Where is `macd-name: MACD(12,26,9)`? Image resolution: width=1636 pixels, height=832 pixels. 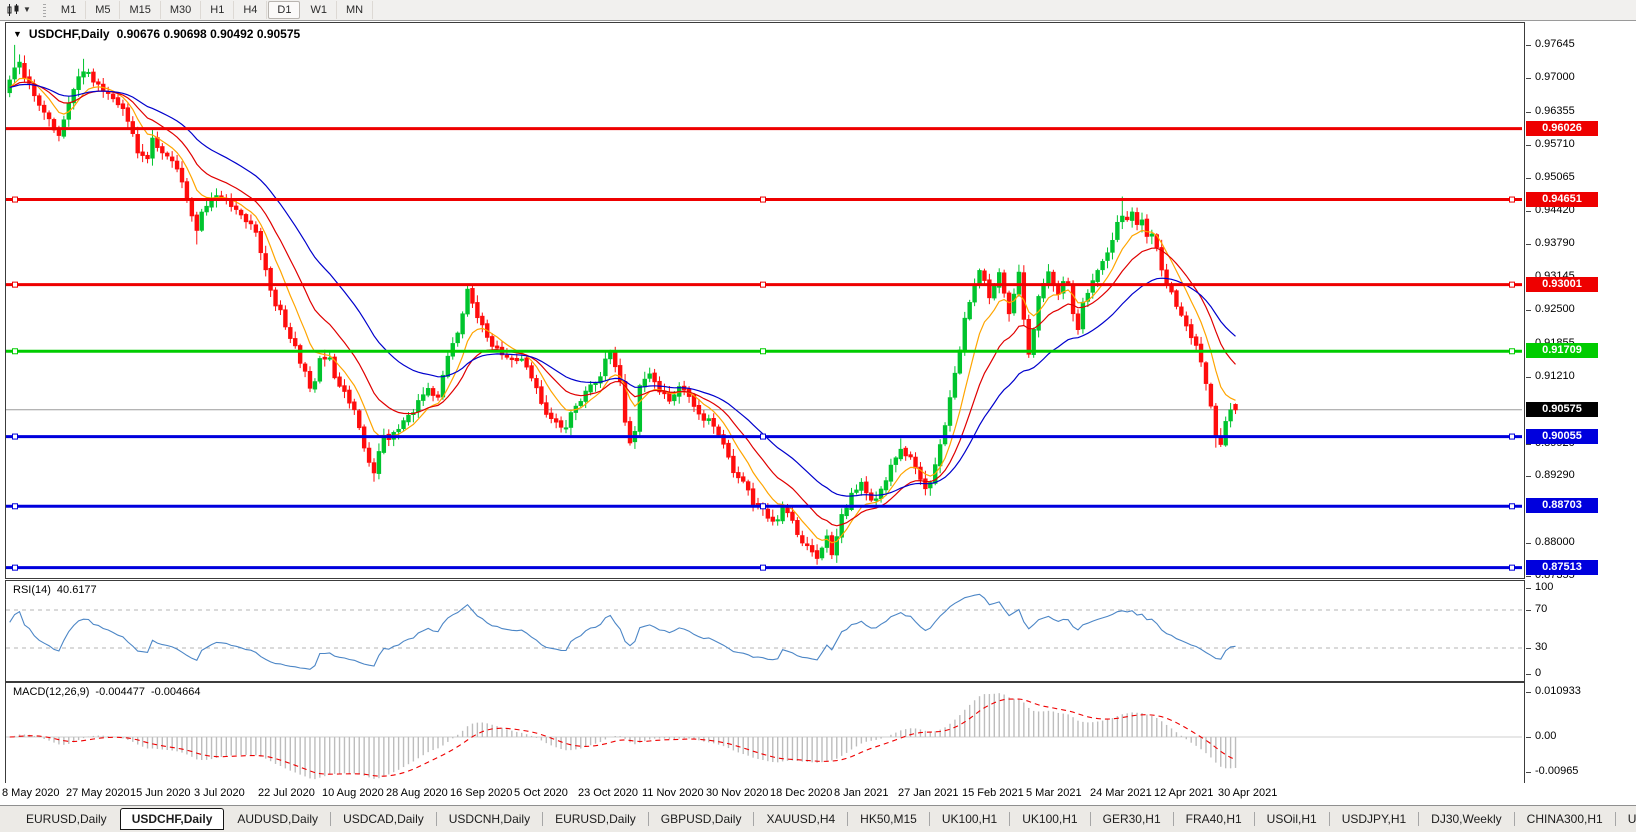 macd-name: MACD(12,26,9) is located at coordinates (51, 692).